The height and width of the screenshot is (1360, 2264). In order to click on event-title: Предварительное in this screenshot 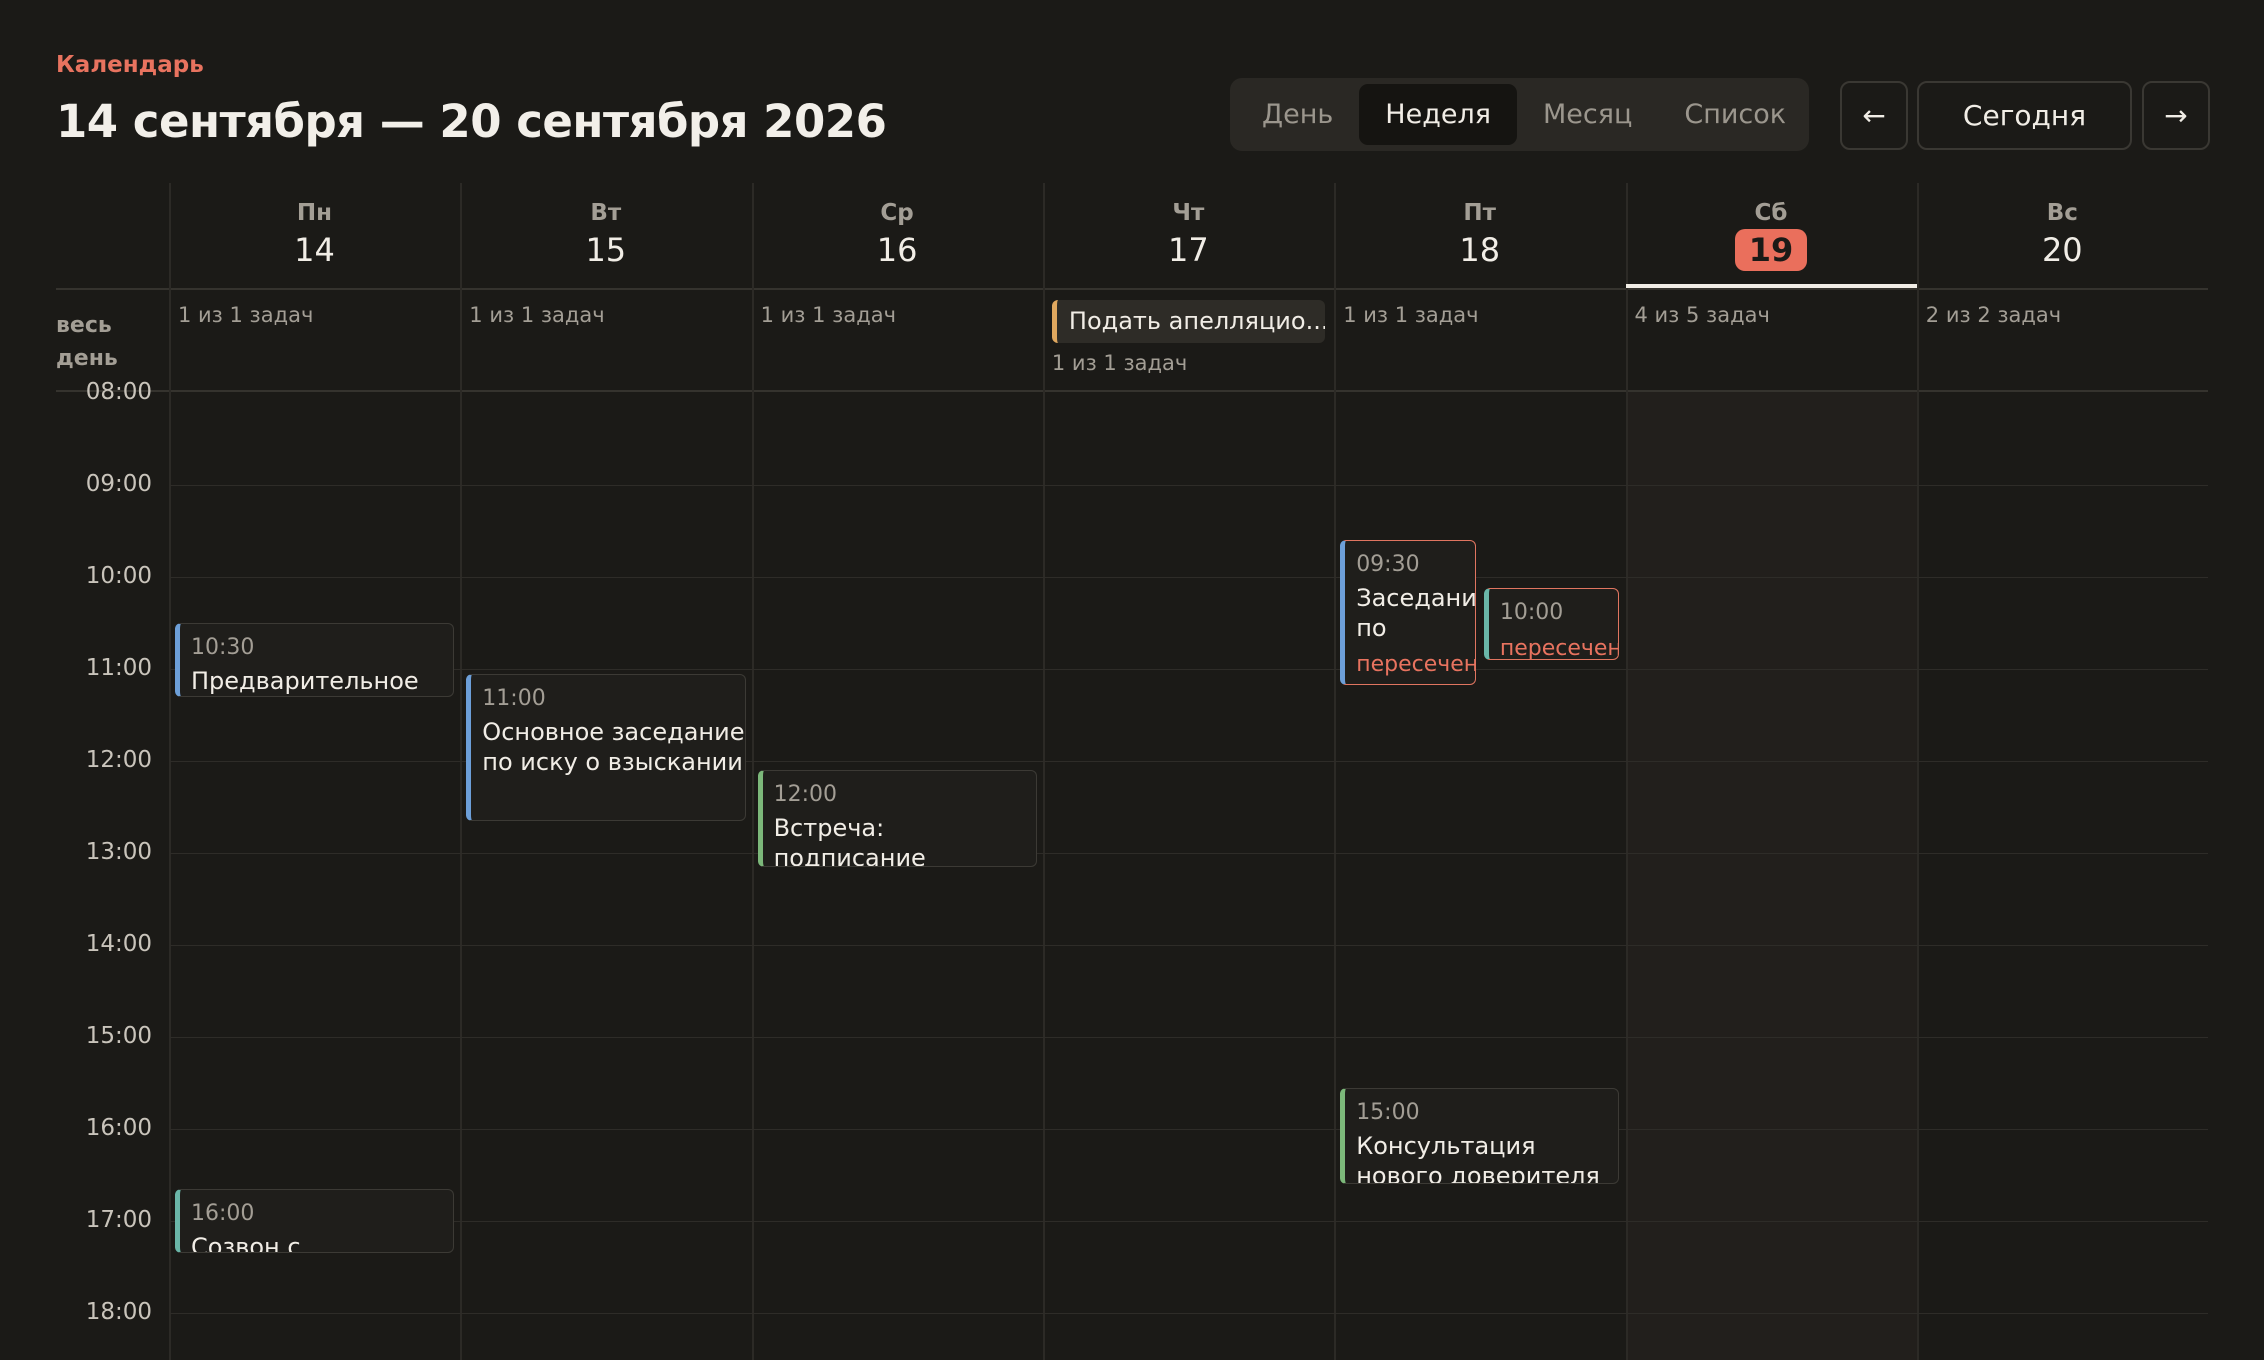, I will do `click(305, 681)`.